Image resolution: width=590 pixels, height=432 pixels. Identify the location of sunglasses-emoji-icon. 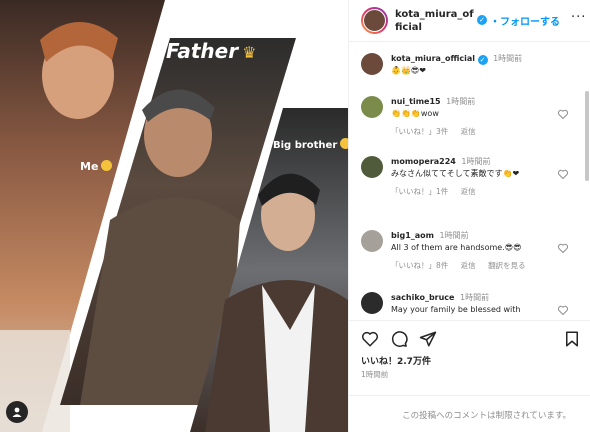
(344, 143).